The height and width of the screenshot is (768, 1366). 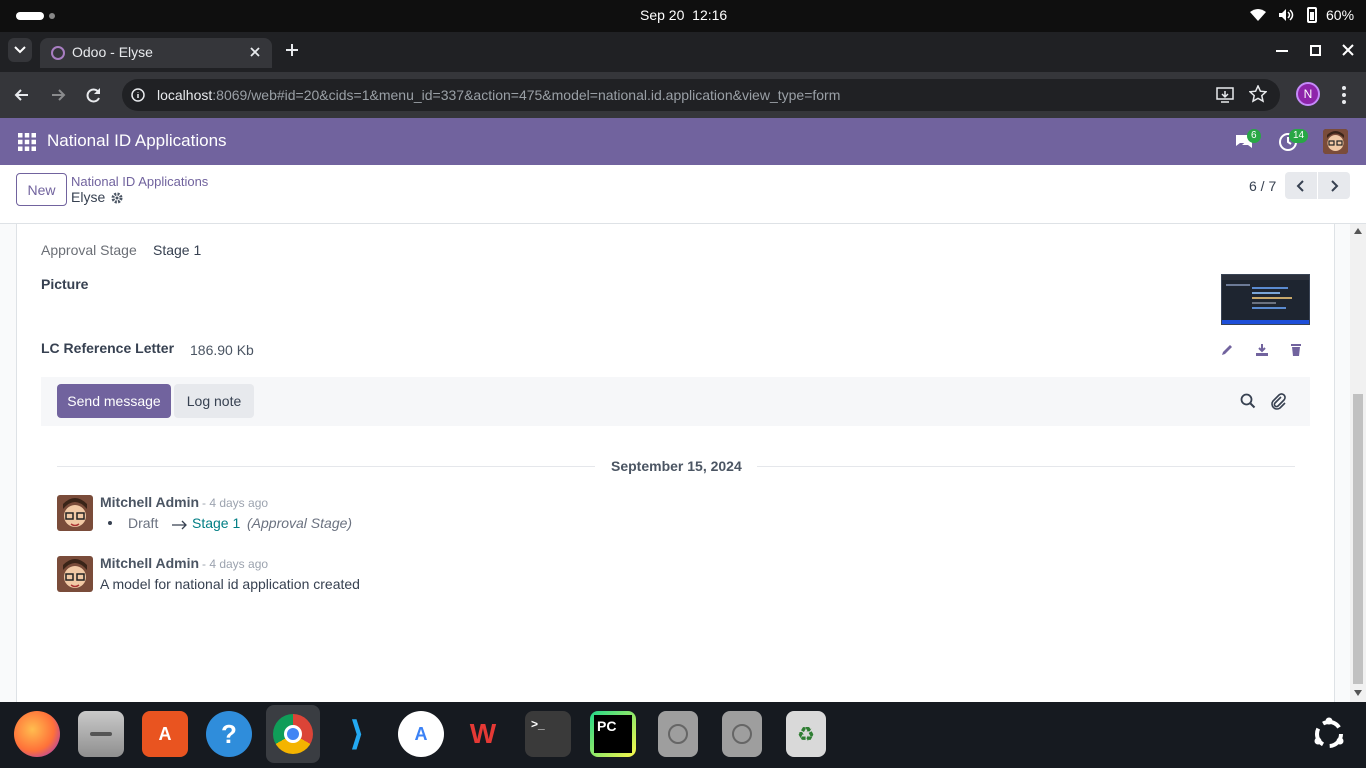 I want to click on battery-icon, so click(x=1312, y=15).